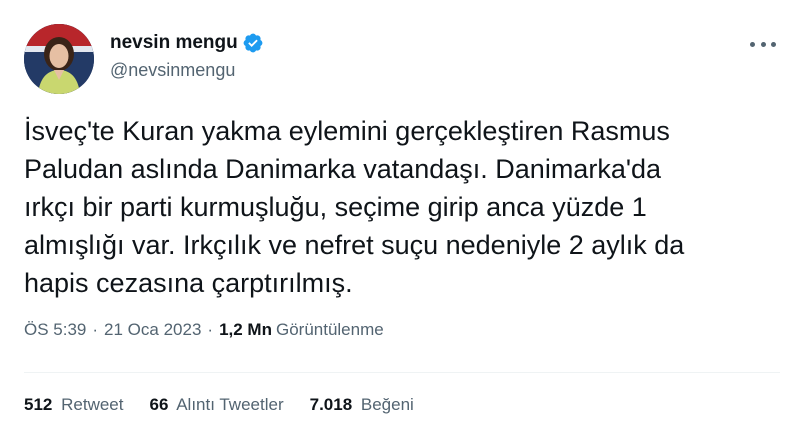 Image resolution: width=804 pixels, height=438 pixels. I want to click on likes-count: 7.018, so click(331, 404).